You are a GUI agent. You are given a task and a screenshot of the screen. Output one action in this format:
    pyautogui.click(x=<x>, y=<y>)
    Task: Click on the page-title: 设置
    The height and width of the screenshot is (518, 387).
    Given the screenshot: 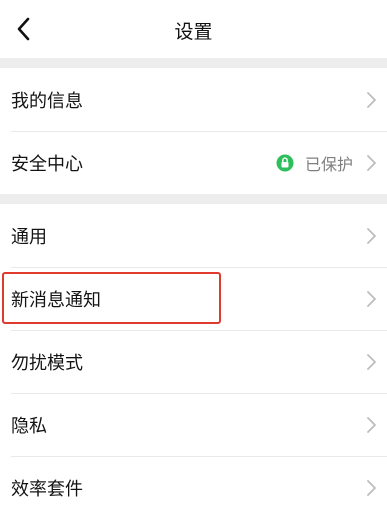 What is the action you would take?
    pyautogui.click(x=193, y=32)
    